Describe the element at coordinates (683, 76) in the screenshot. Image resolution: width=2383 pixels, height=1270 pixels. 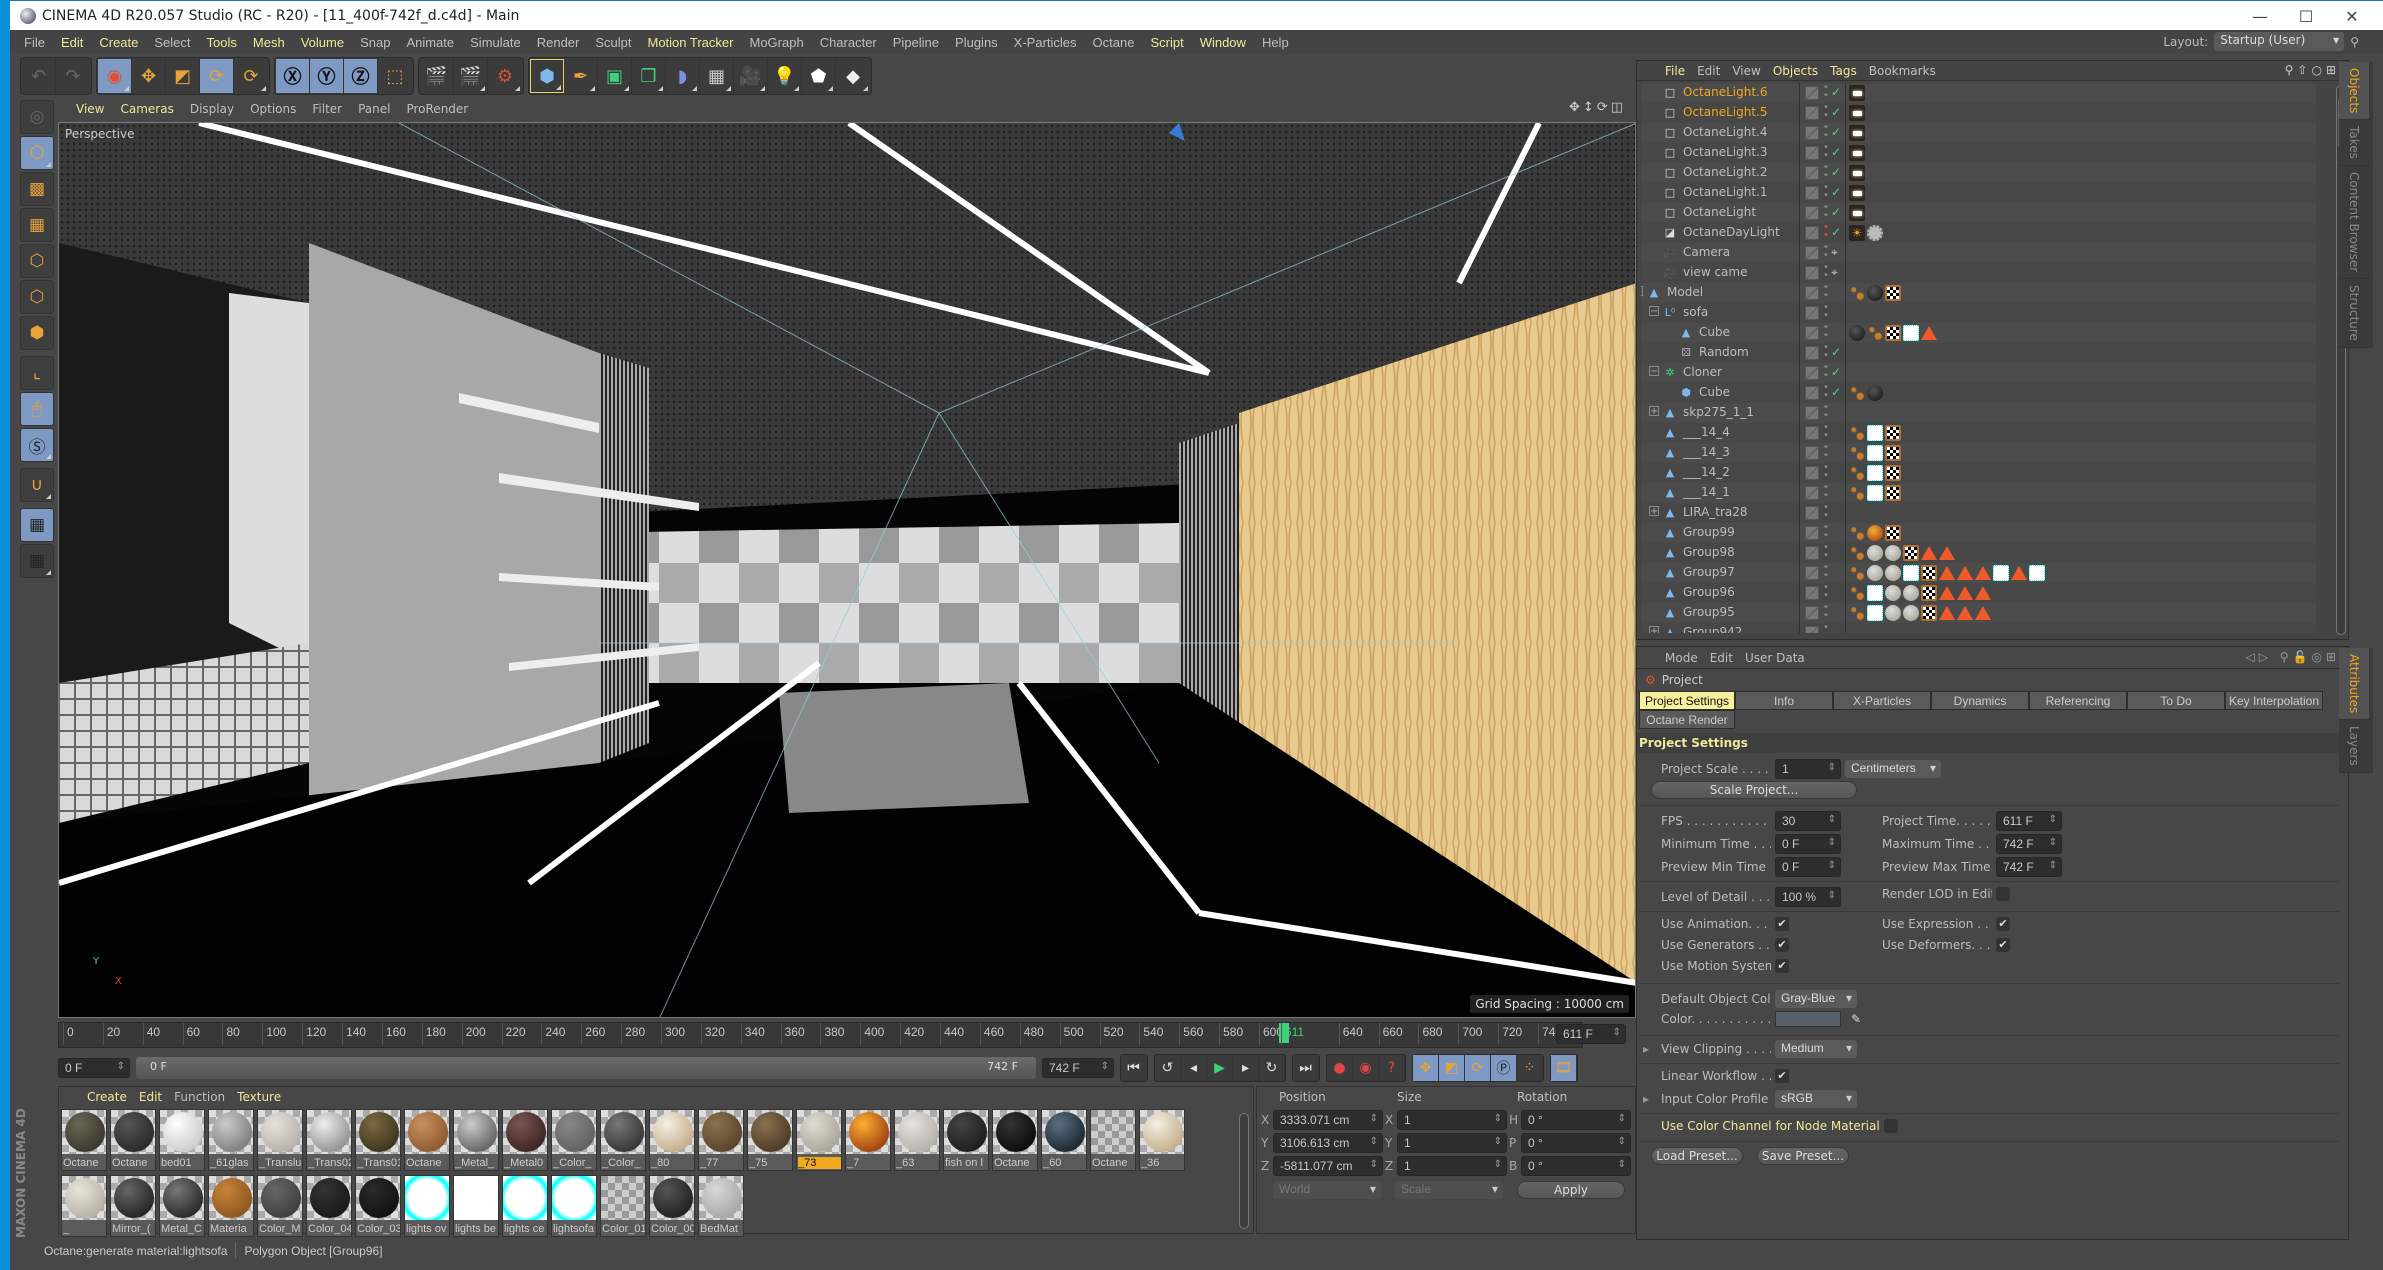
I see `deformer-icon: ◗` at that location.